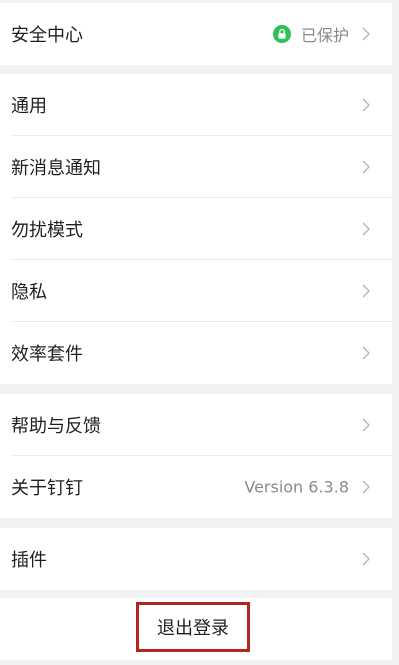 The width and height of the screenshot is (399, 665). What do you see at coordinates (47, 488) in the screenshot?
I see `row-label: 关于钉钉` at bounding box center [47, 488].